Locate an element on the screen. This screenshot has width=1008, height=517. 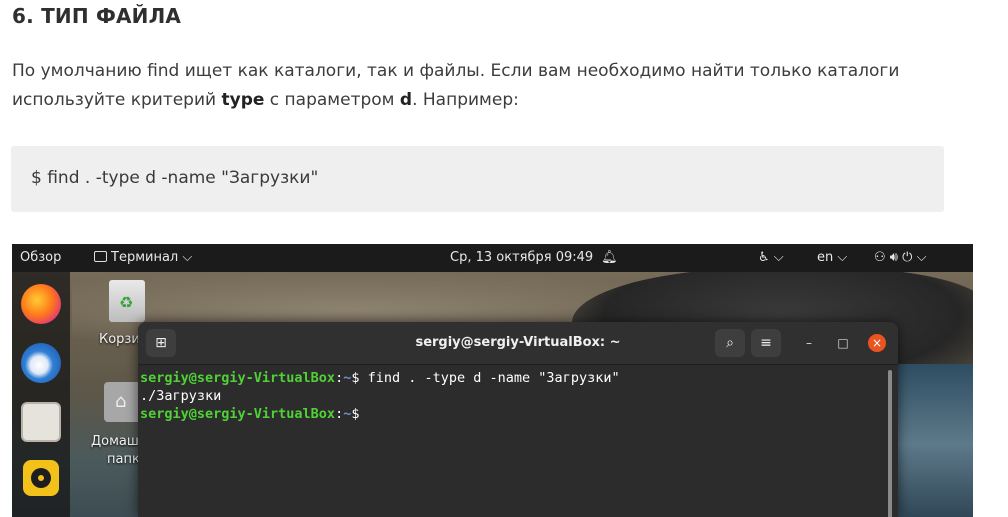
network-icon: ⚇ is located at coordinates (880, 257).